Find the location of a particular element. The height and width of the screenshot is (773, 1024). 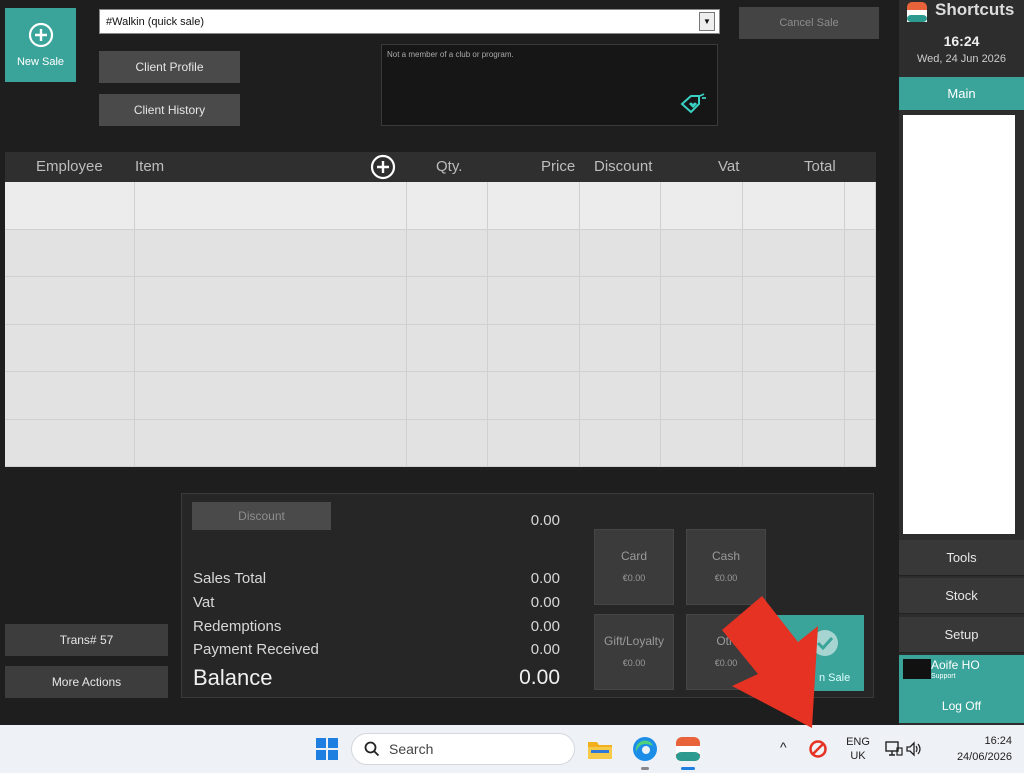

sidebar-time: 16:24 is located at coordinates (961, 41).